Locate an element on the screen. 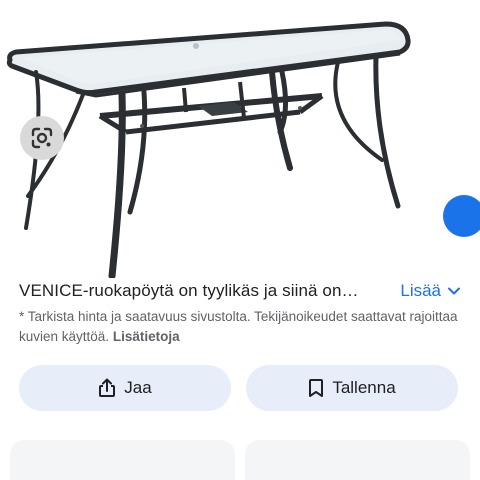 This screenshot has height=480, width=480. save-button: Tallenna is located at coordinates (352, 388).